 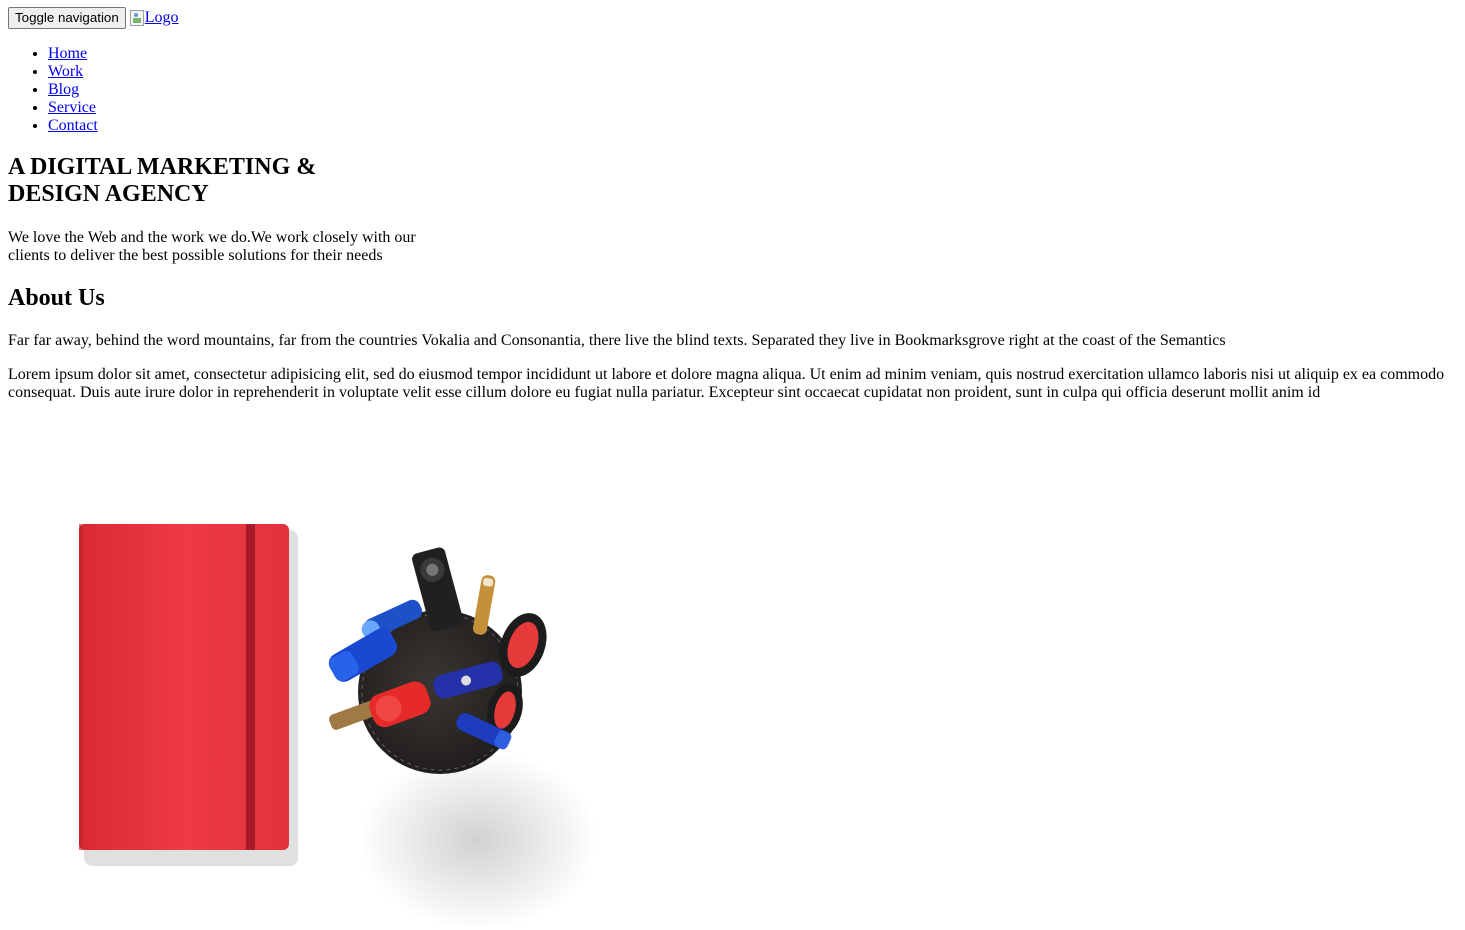 I want to click on top-bar: Toggle navigation Logo, so click(x=93, y=18).